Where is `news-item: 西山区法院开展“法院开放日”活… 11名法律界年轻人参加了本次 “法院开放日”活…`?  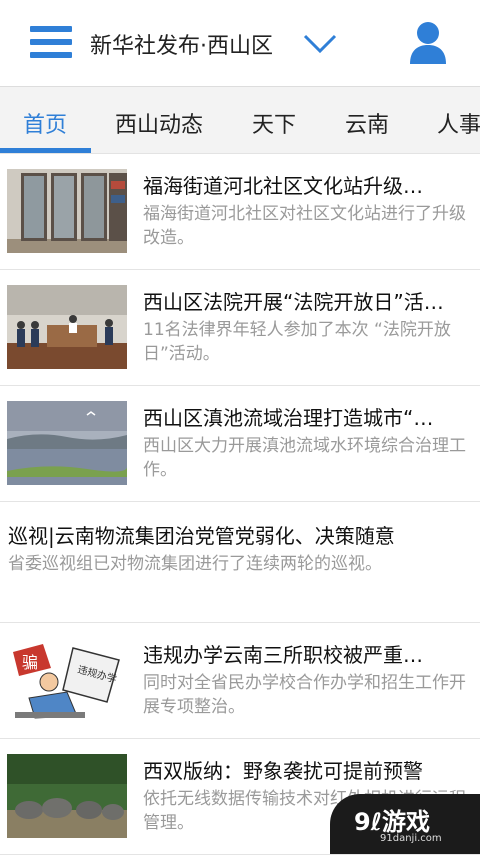 news-item: 西山区法院开展“法院开放日”活… 11名法律界年轻人参加了本次 “法院开放日”活… is located at coordinates (240, 328).